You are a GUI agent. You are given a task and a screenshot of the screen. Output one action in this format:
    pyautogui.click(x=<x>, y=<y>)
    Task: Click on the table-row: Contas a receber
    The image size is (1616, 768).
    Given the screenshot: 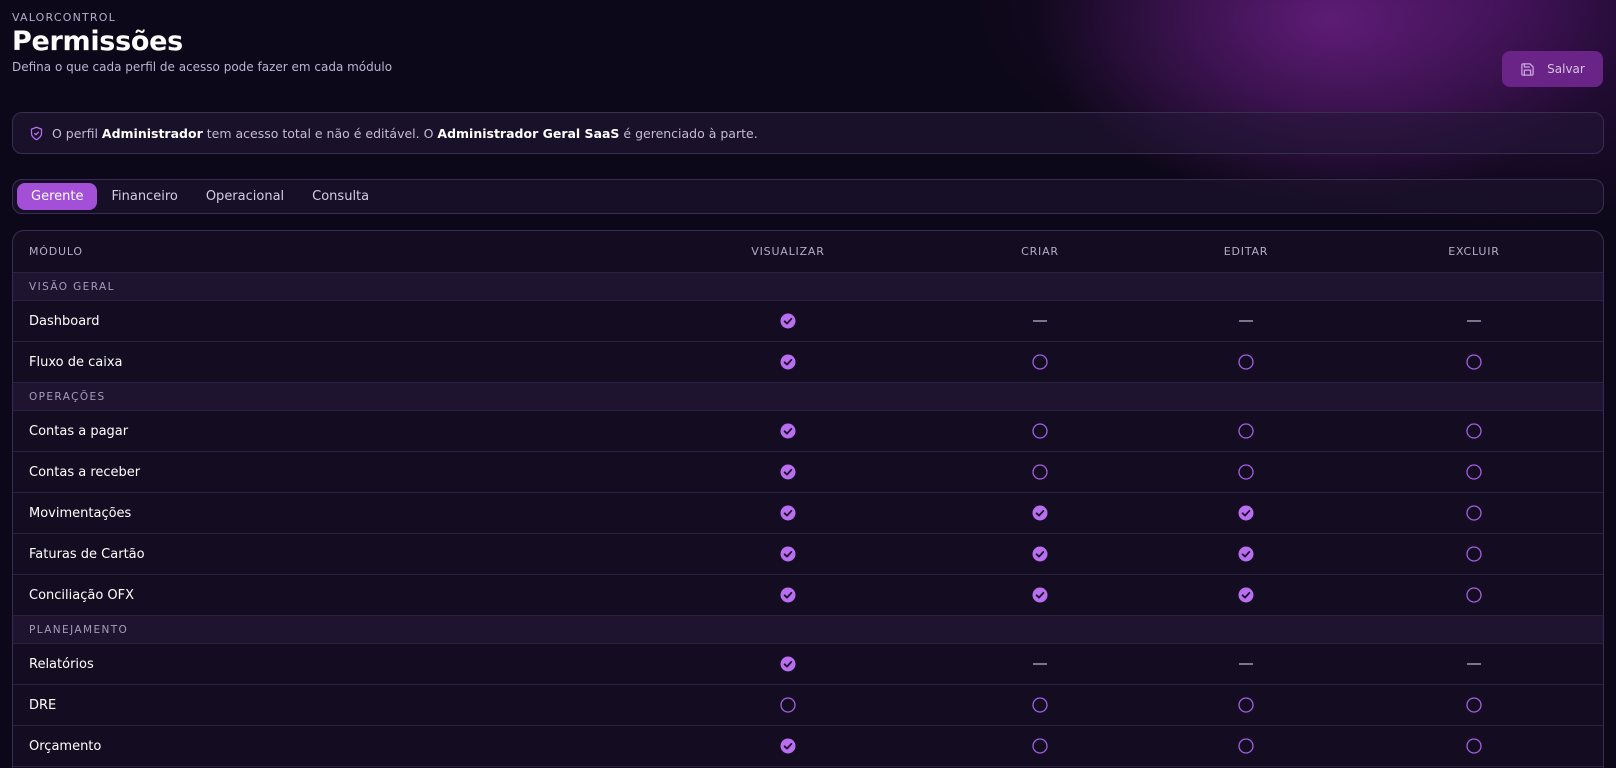 What is the action you would take?
    pyautogui.click(x=808, y=472)
    